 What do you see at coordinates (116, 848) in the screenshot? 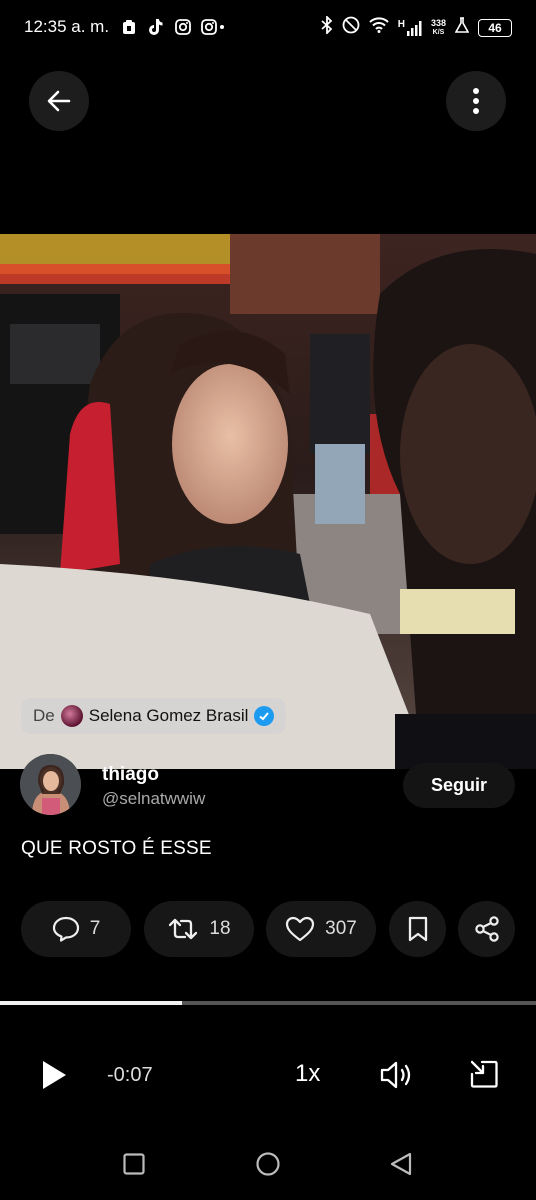
I see `tweet-text: QUE ROSTO É ESSE` at bounding box center [116, 848].